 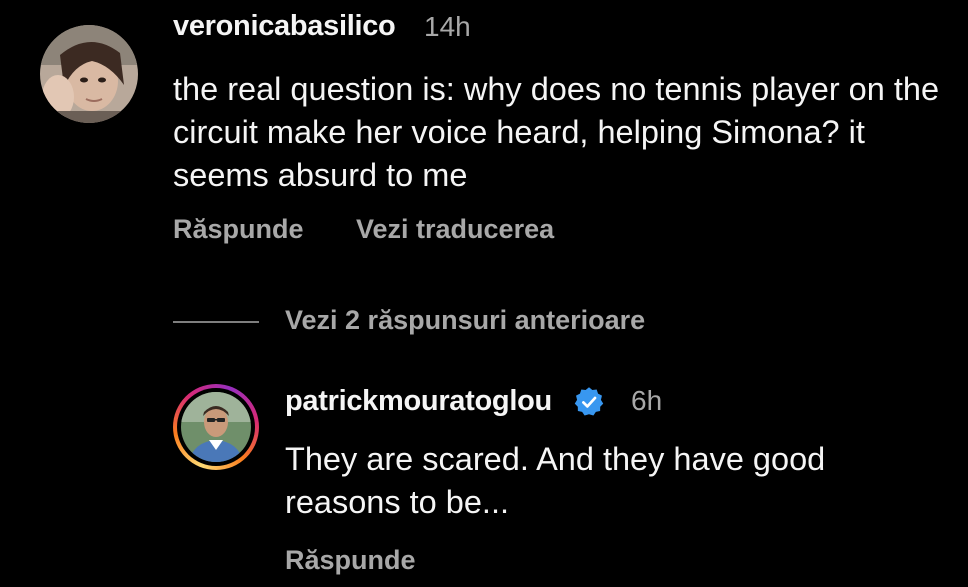 I want to click on story-ring, so click(x=216, y=427).